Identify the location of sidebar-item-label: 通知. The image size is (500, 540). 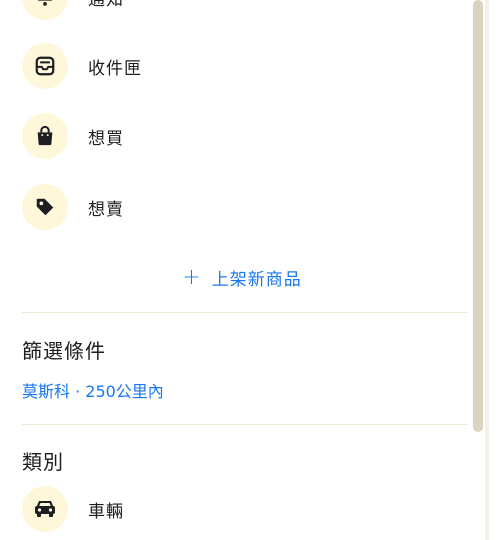
(106, 5).